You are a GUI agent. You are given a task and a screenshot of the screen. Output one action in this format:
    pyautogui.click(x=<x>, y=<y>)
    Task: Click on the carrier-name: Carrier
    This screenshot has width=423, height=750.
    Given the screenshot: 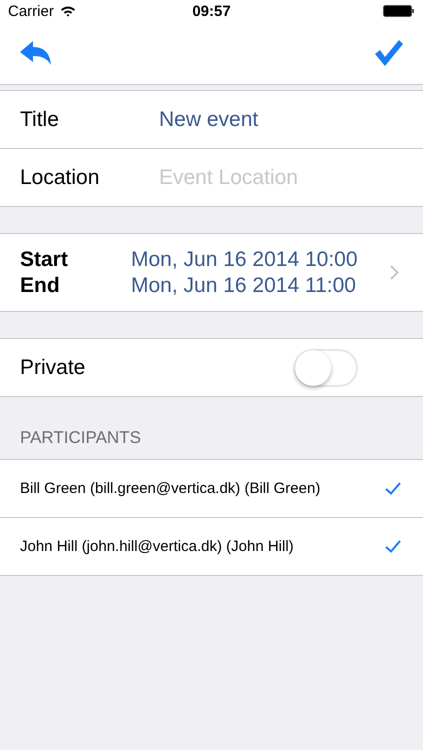 What is the action you would take?
    pyautogui.click(x=31, y=11)
    